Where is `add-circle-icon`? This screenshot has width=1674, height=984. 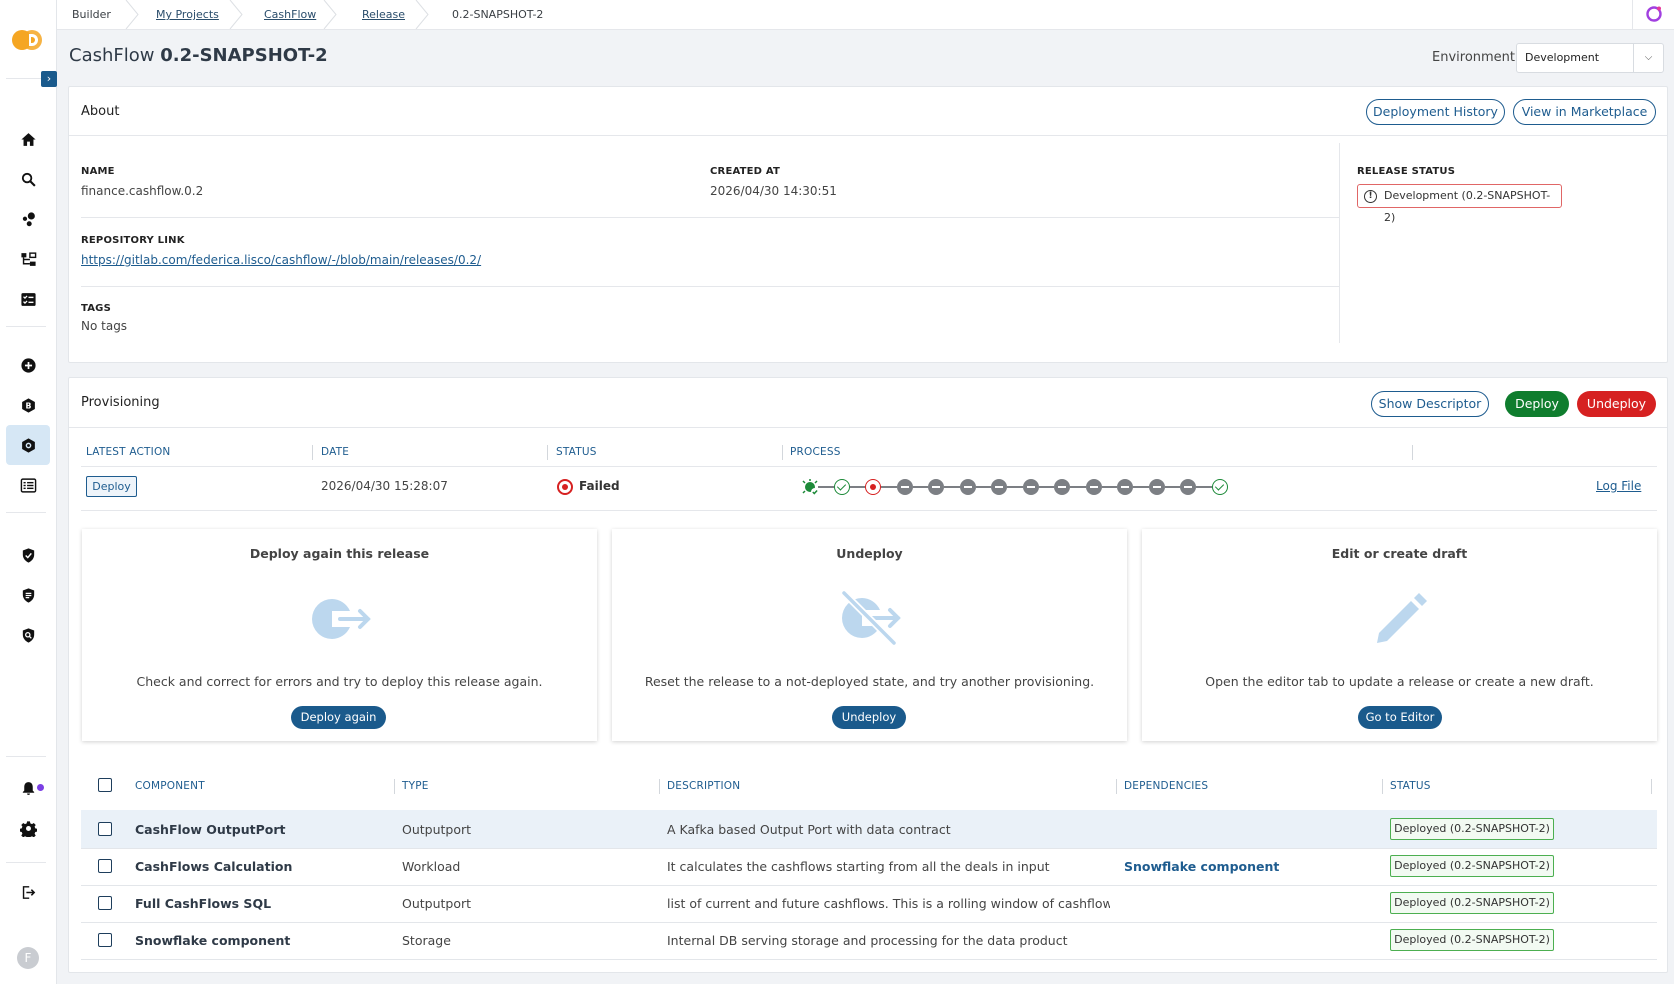
add-circle-icon is located at coordinates (28, 365).